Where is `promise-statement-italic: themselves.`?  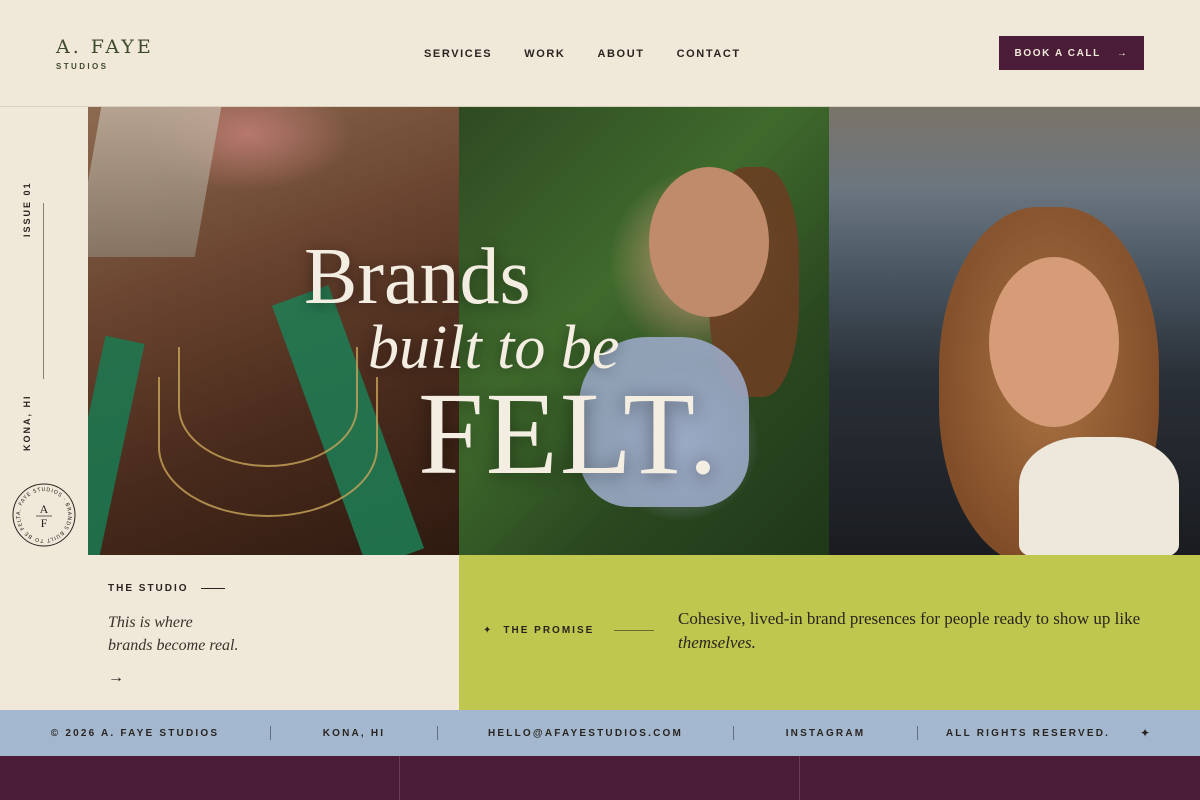
promise-statement-italic: themselves. is located at coordinates (717, 642).